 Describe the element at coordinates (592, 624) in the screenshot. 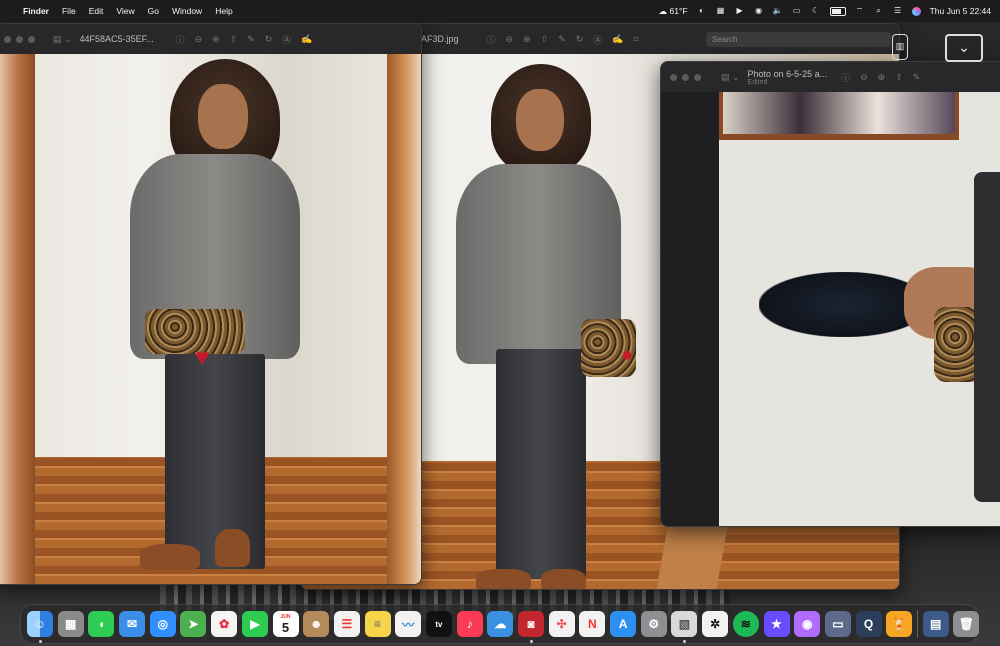

I see `news-icon: N` at that location.